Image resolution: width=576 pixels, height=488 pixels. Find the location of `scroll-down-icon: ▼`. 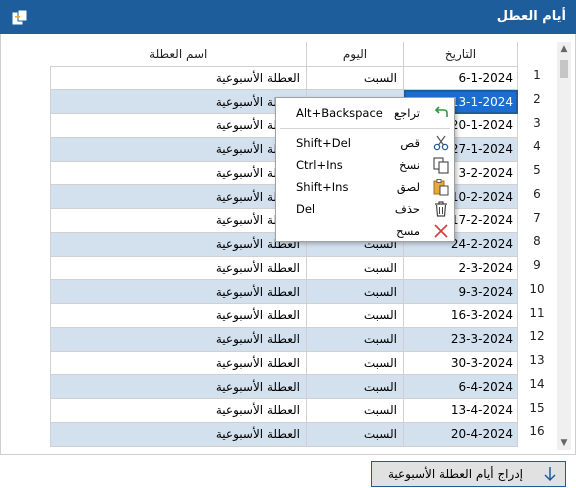

scroll-down-icon: ▼ is located at coordinates (564, 443).